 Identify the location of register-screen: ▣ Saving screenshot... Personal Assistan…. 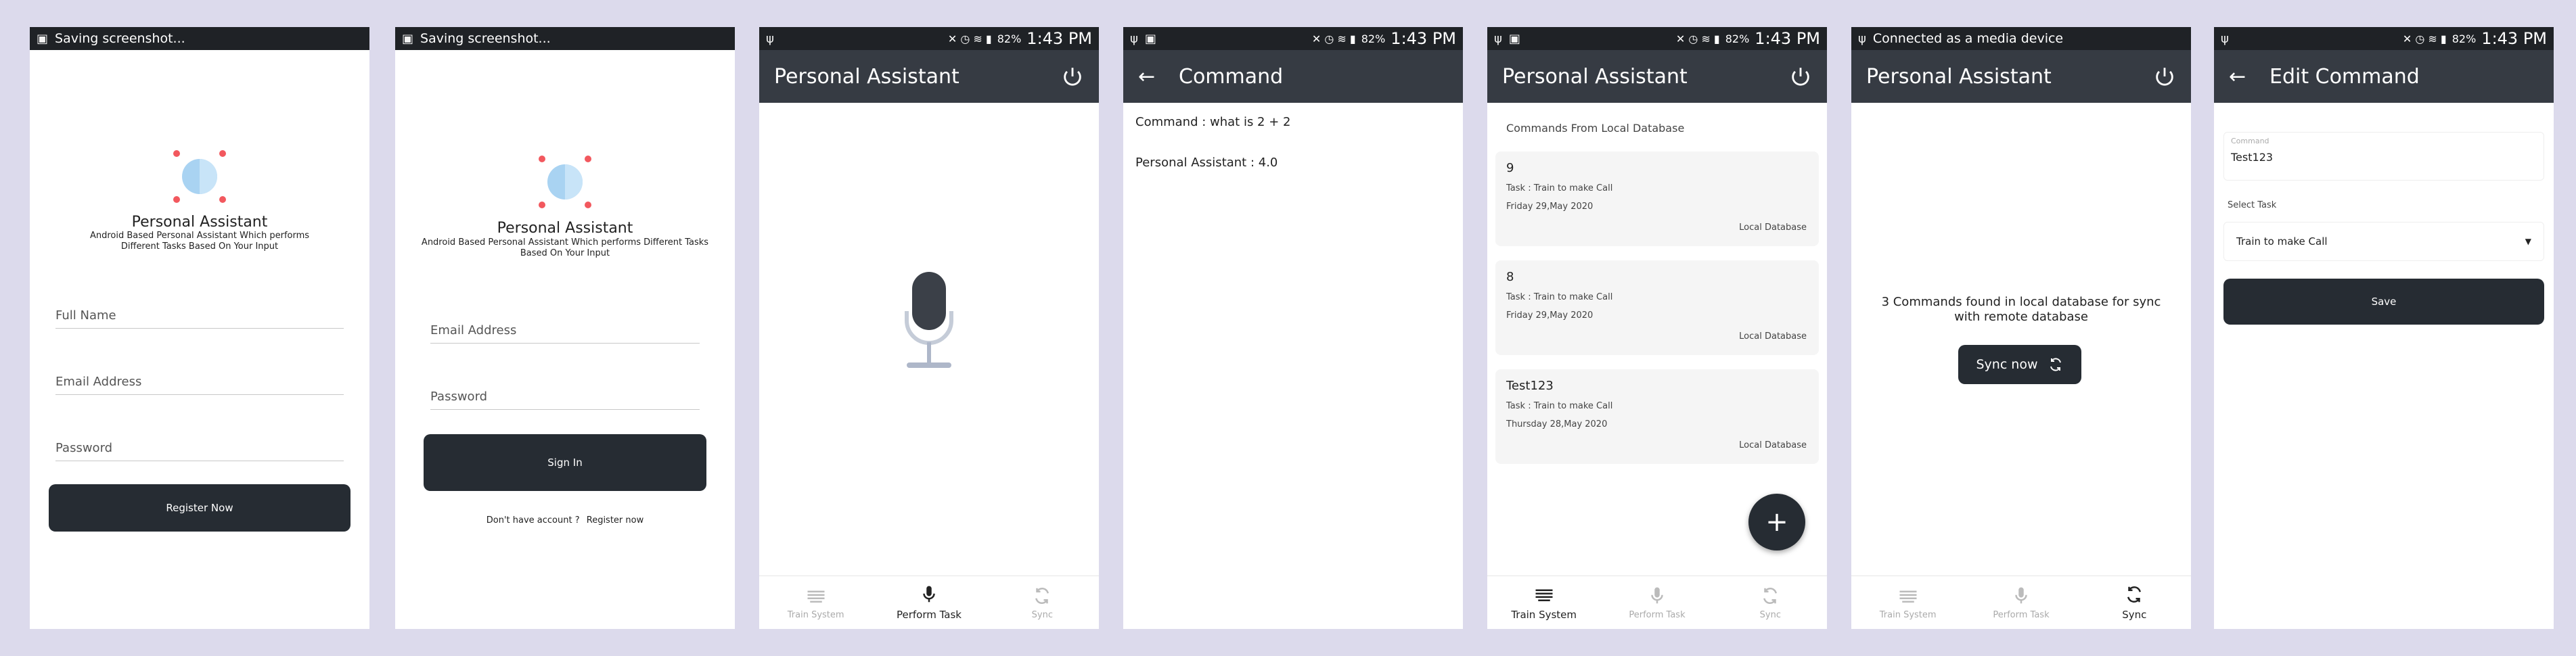
(199, 328).